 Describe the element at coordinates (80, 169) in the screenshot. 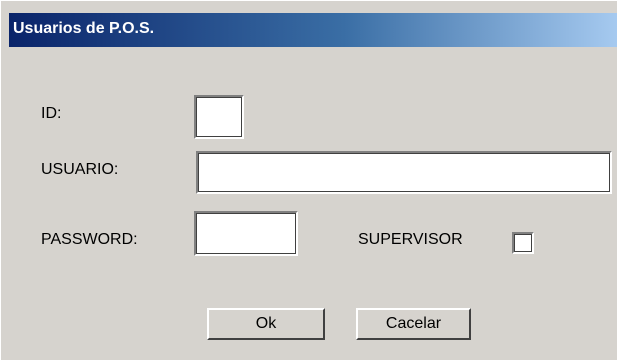

I see `usuario-label: USUARIO:` at that location.